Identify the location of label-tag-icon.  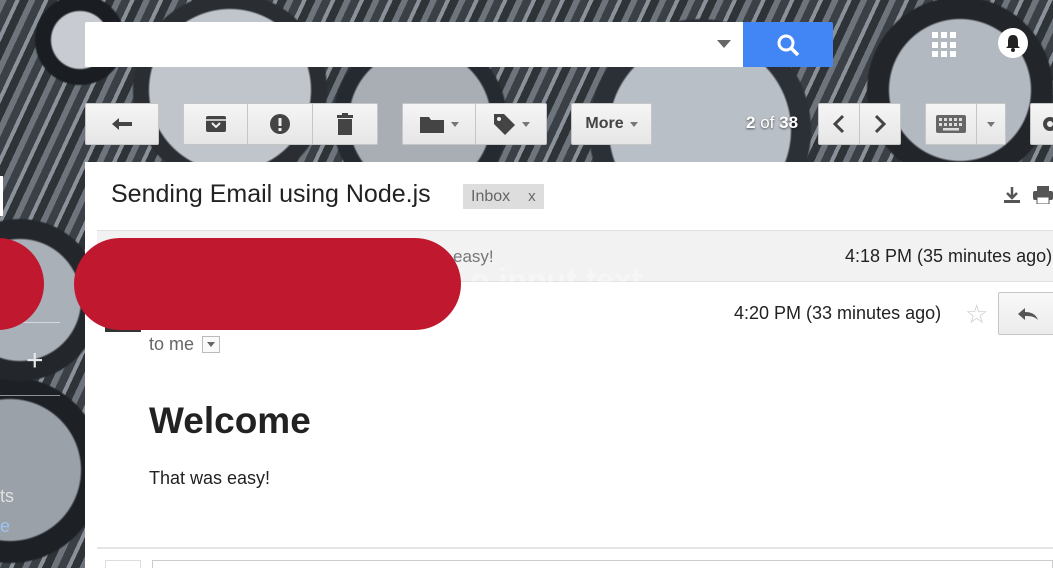
(504, 124).